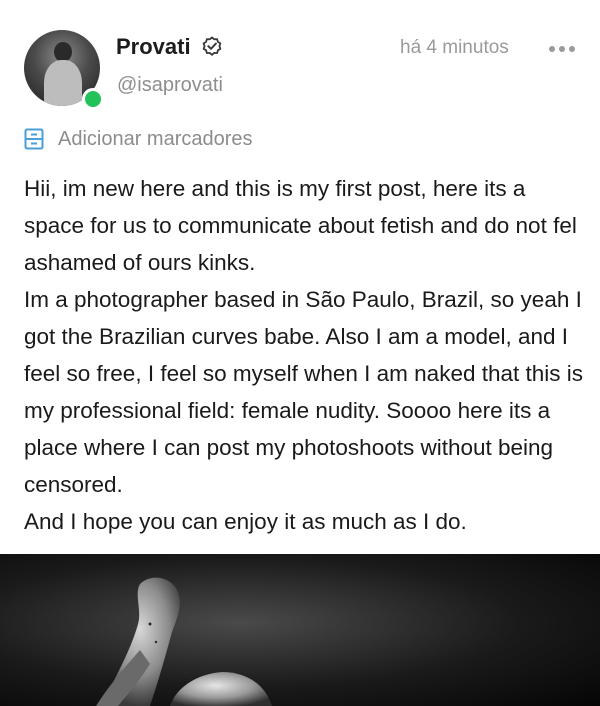 Image resolution: width=600 pixels, height=706 pixels. What do you see at coordinates (93, 99) in the screenshot?
I see `online-status-dot` at bounding box center [93, 99].